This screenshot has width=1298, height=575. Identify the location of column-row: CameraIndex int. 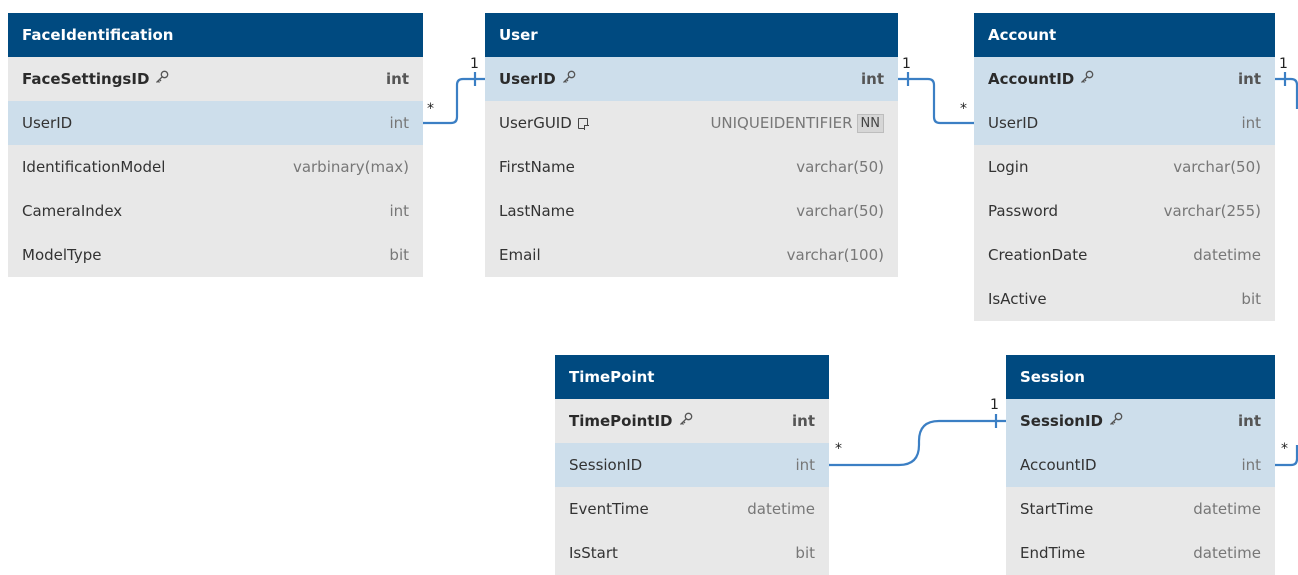
(215, 211).